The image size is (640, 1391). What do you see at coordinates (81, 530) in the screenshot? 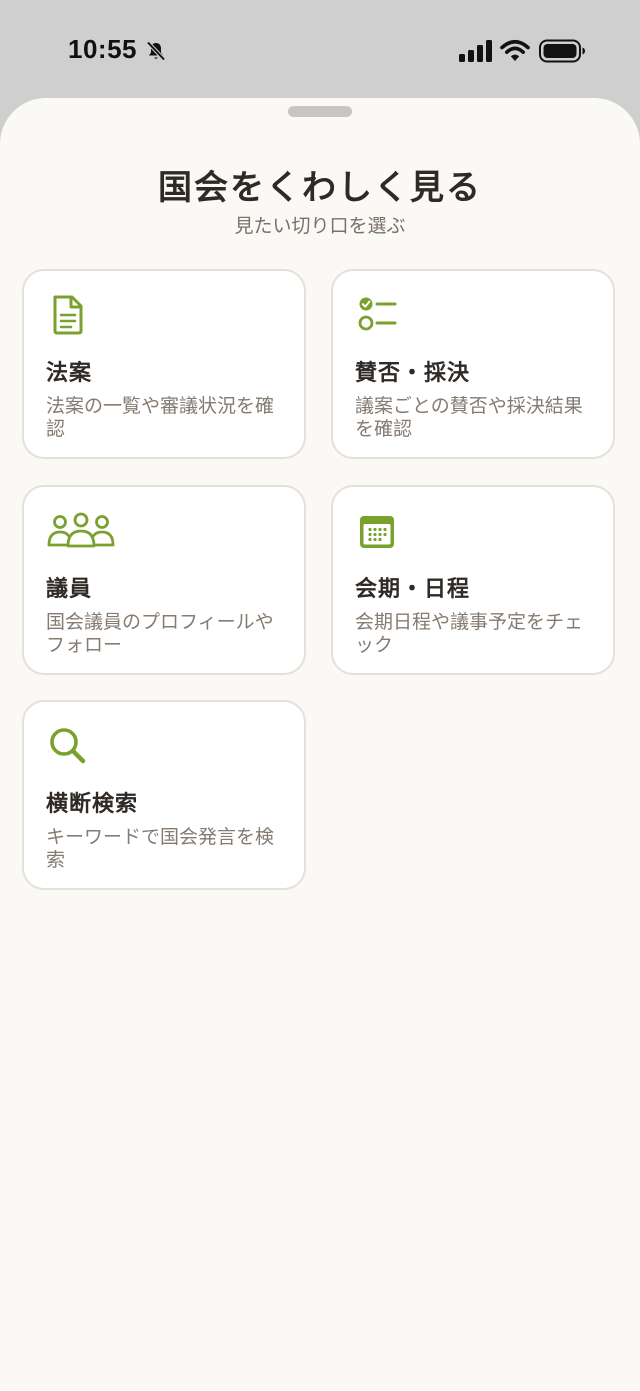
I see `people-icon` at bounding box center [81, 530].